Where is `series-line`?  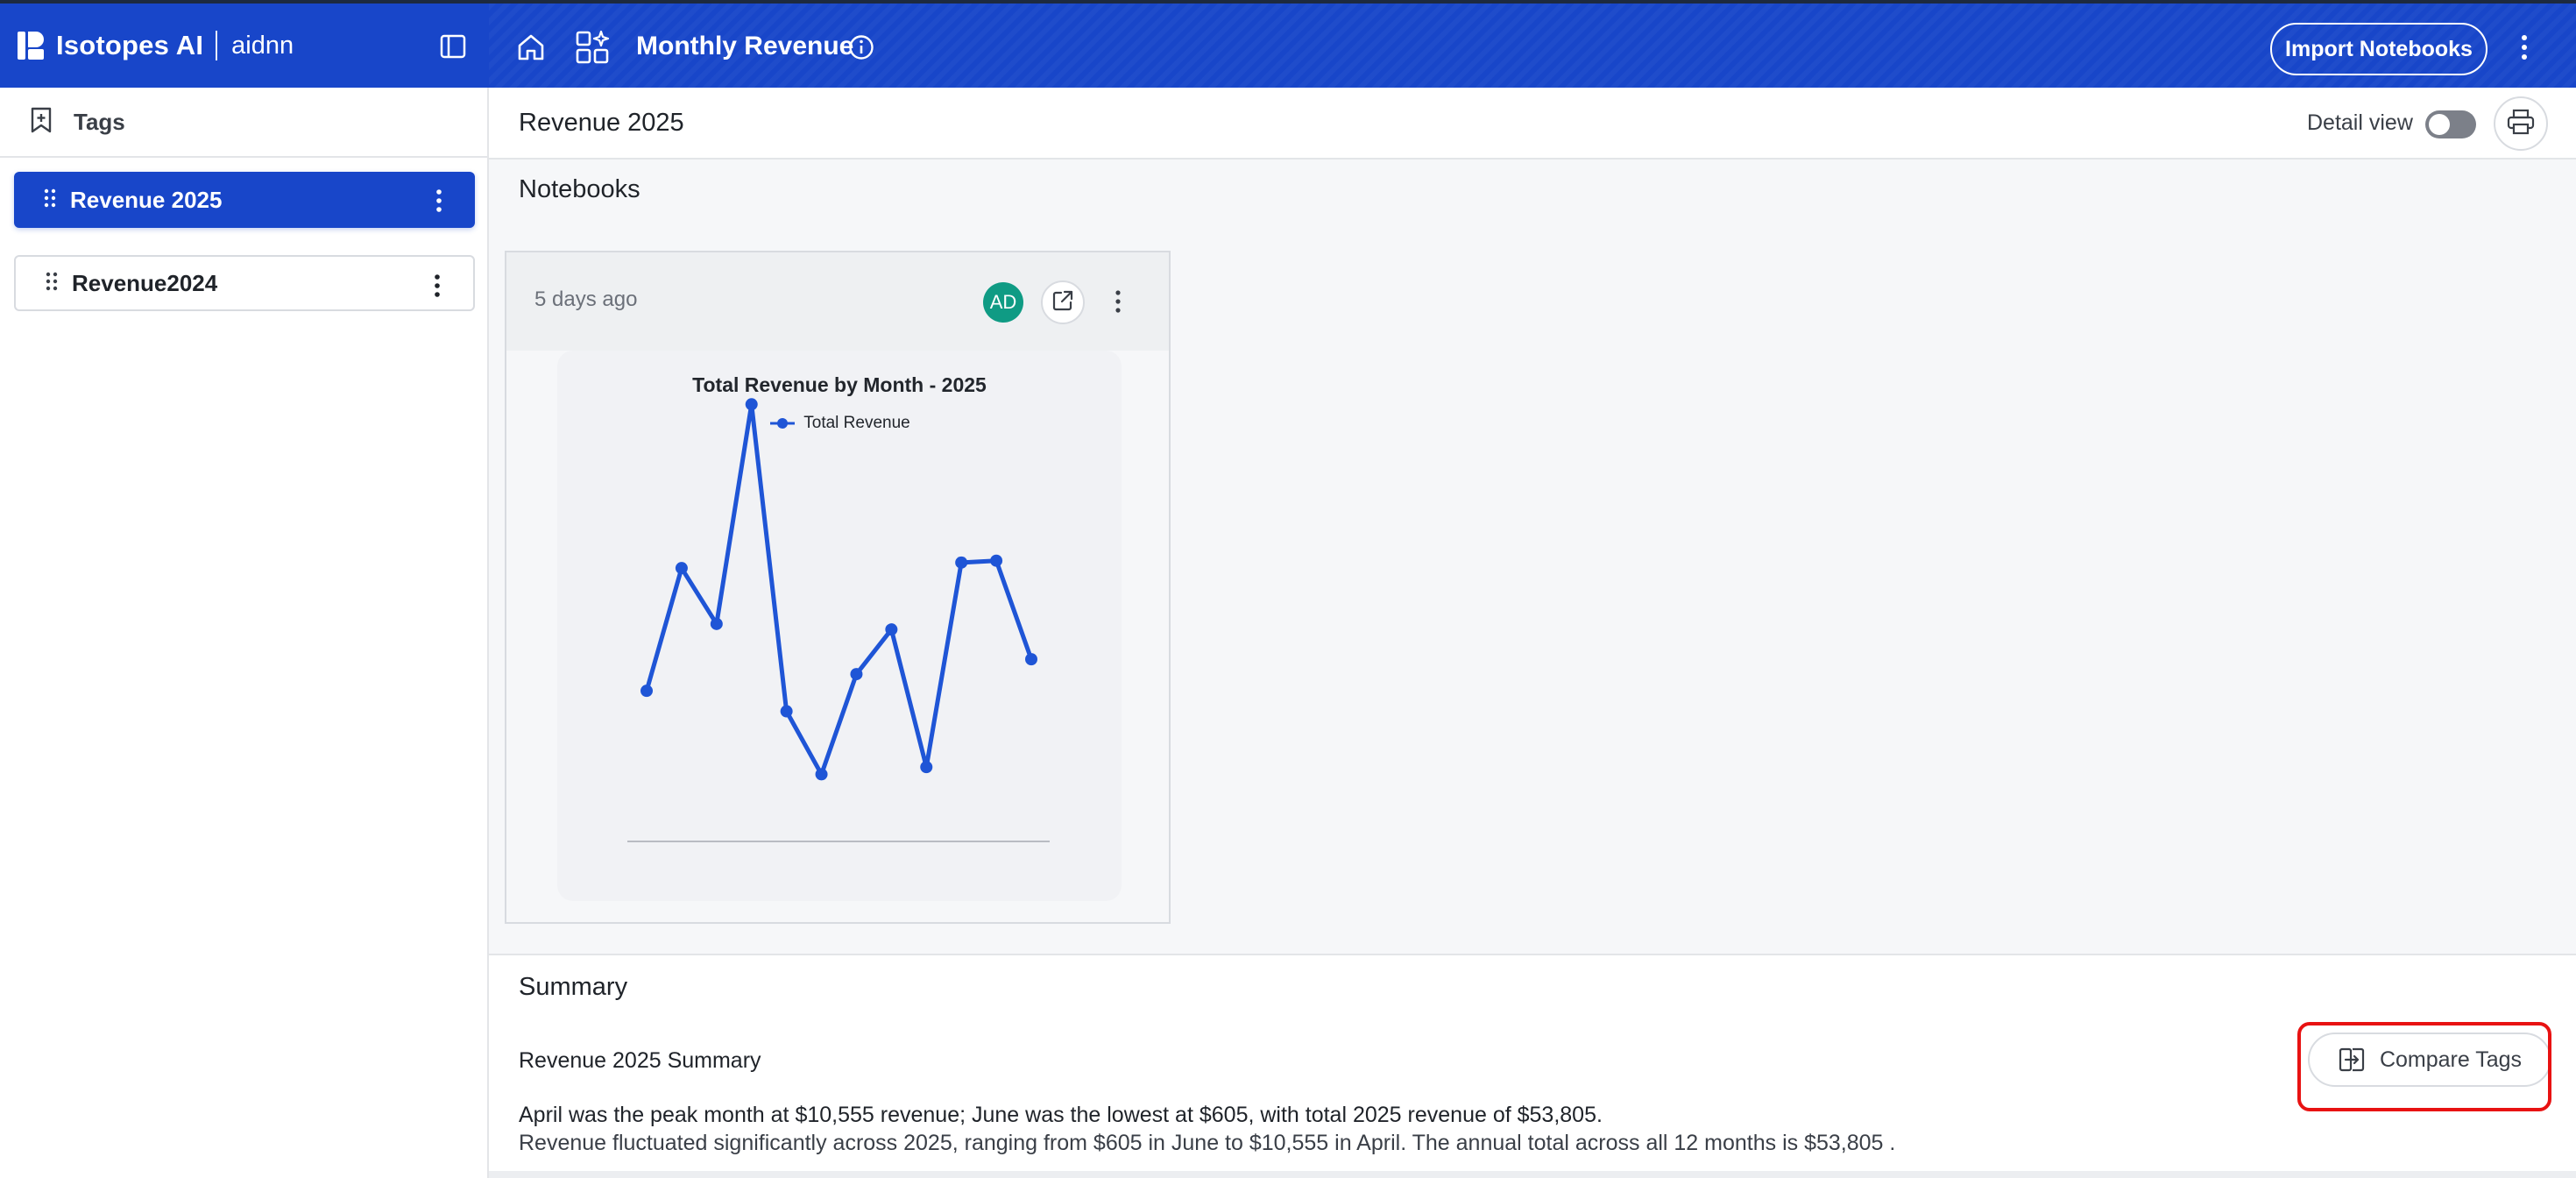 series-line is located at coordinates (839, 589).